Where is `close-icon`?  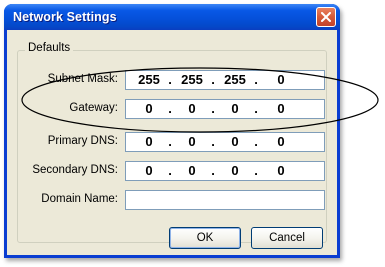 close-icon is located at coordinates (326, 17).